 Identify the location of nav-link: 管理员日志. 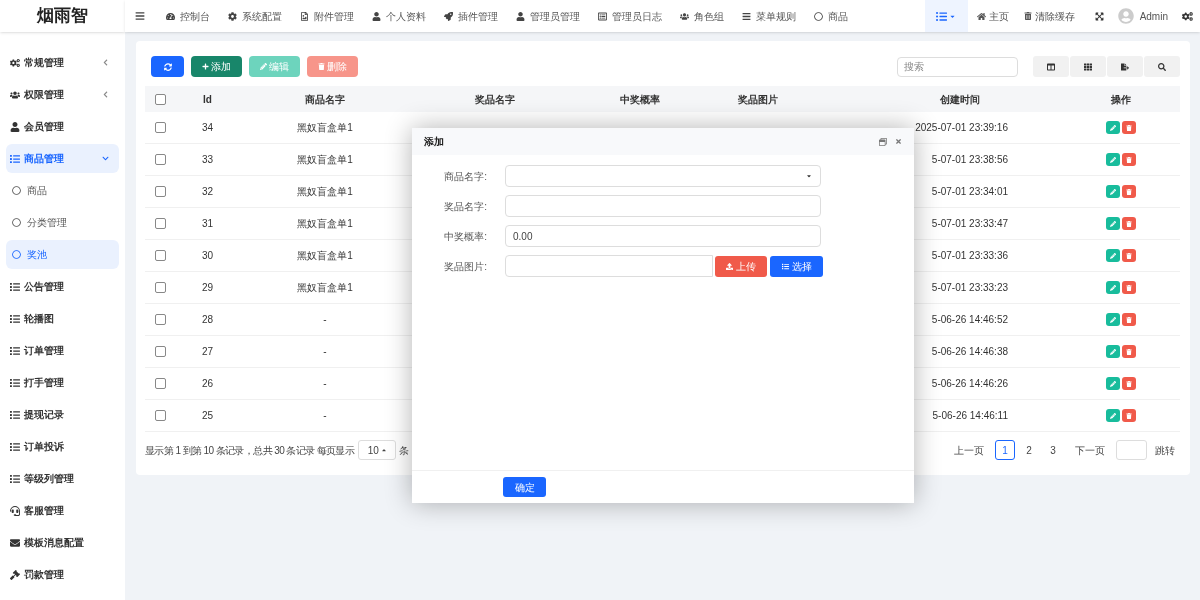
(630, 16).